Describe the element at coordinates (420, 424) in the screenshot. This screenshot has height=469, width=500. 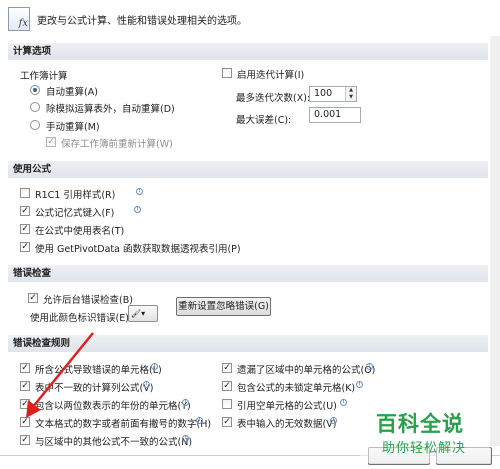
I see `watermark-title: 百科全说` at that location.